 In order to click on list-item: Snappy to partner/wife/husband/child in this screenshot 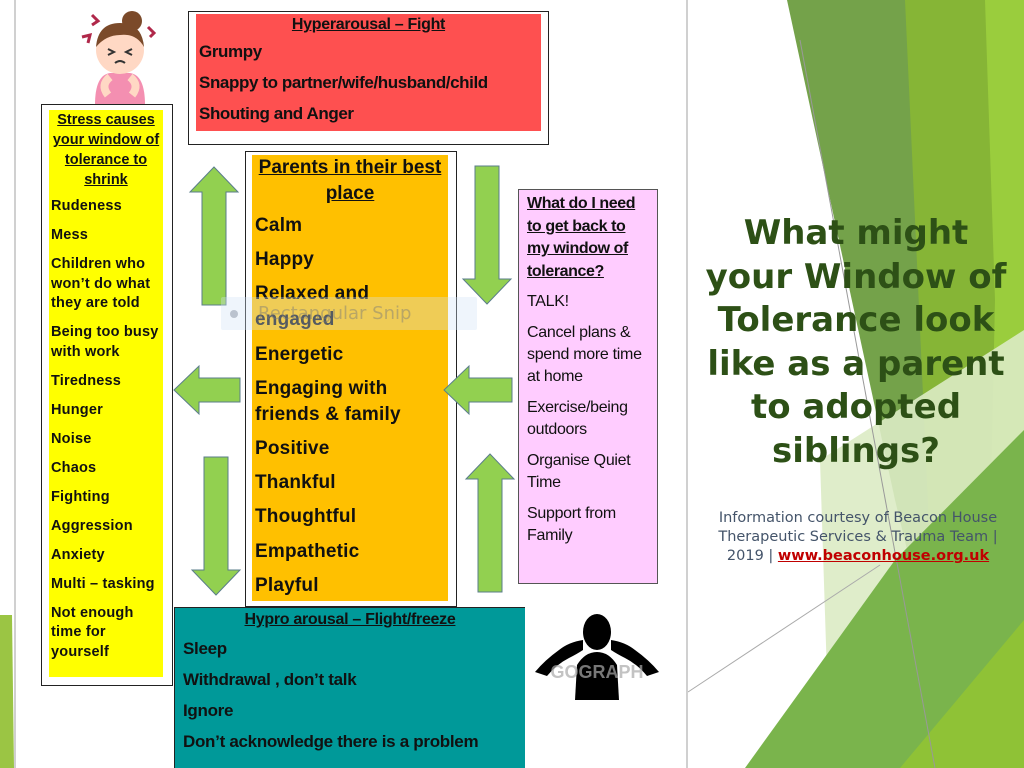, I will do `click(343, 82)`.